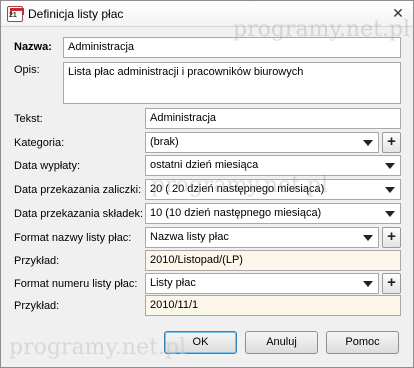 The height and width of the screenshot is (368, 414). I want to click on format-numeru-select: Listy płac, so click(262, 283).